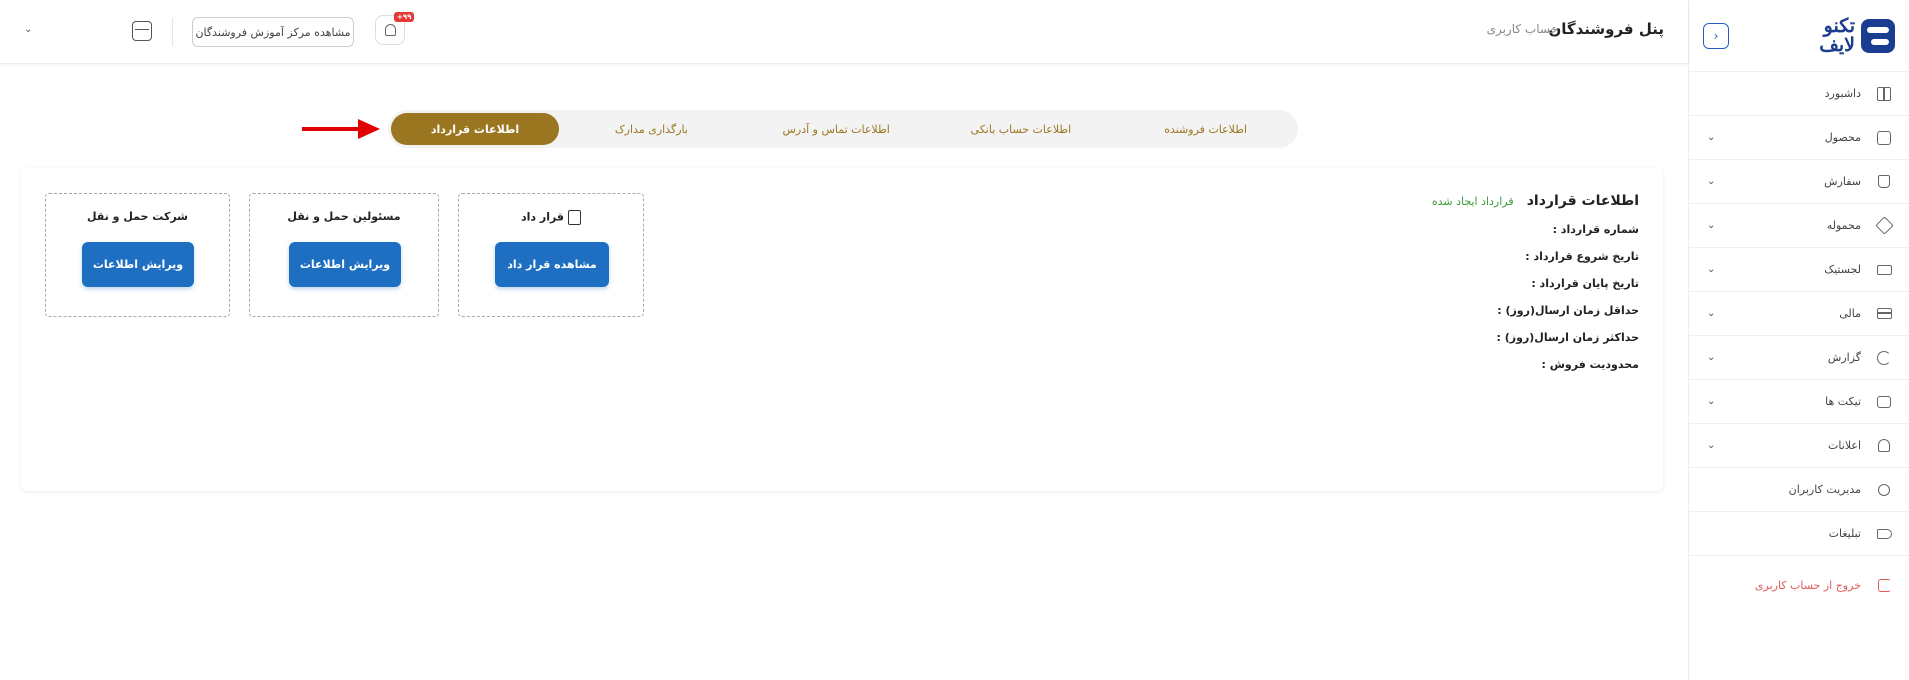  I want to click on sidebar-item-tickets: تیکت ها ⌄, so click(1799, 402).